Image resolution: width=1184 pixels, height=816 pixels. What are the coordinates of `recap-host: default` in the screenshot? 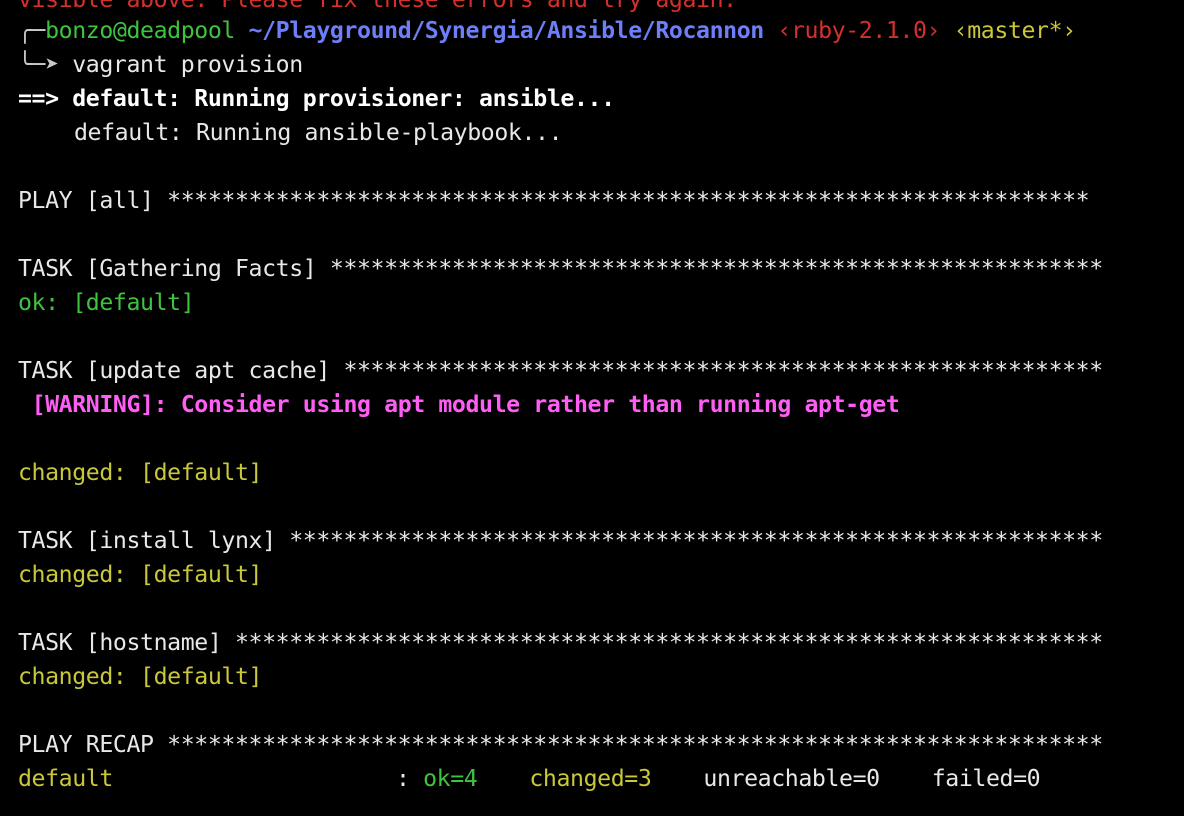 It's located at (65, 778).